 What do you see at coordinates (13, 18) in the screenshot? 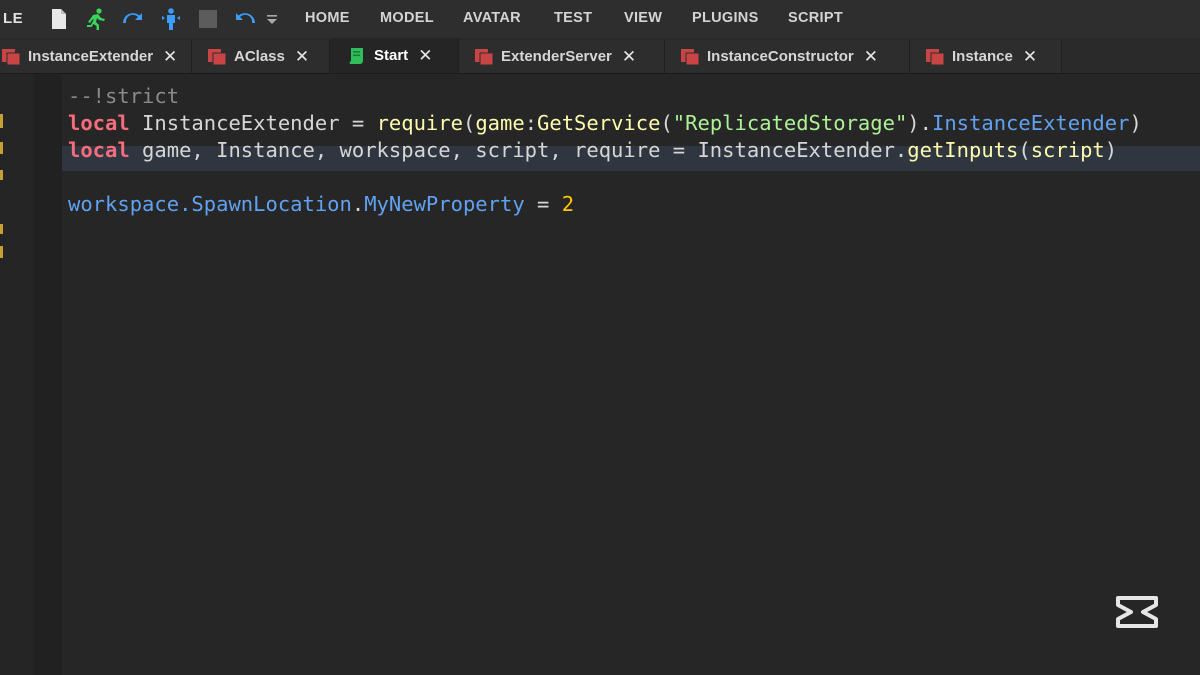
I see `file-menu-label: LE` at bounding box center [13, 18].